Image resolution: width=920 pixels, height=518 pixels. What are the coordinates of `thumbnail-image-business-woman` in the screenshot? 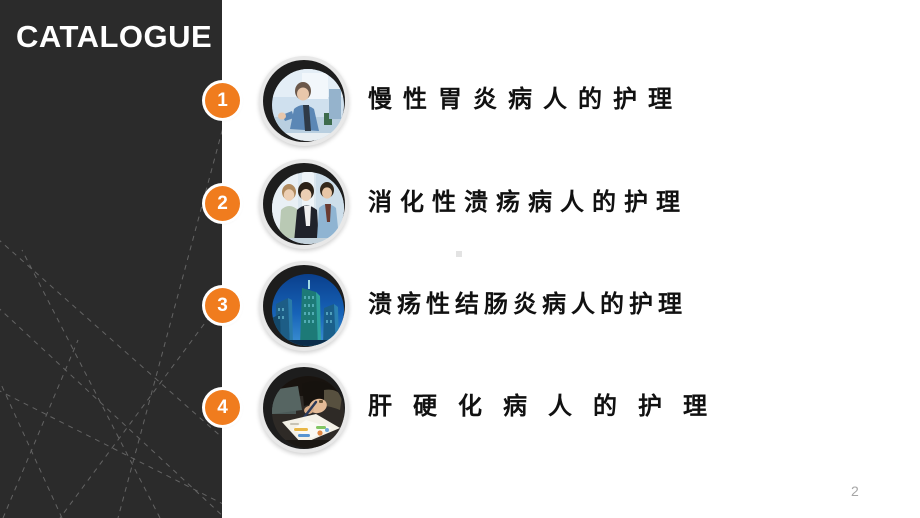 It's located at (308, 105).